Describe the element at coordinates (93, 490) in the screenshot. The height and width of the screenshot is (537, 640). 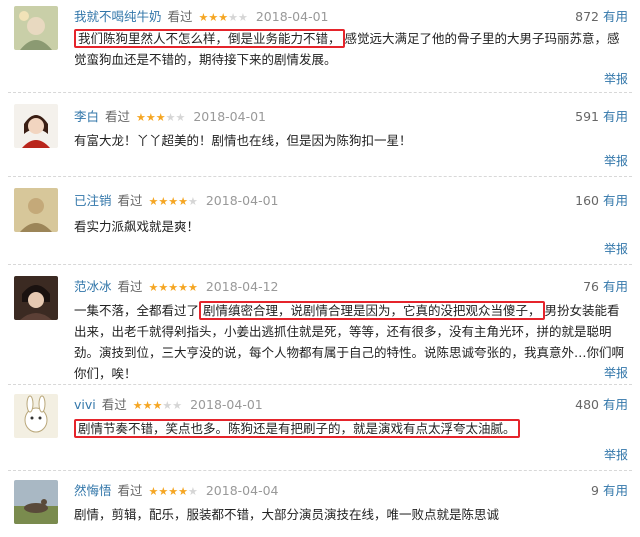
I see `username-link: 然悔悟` at that location.